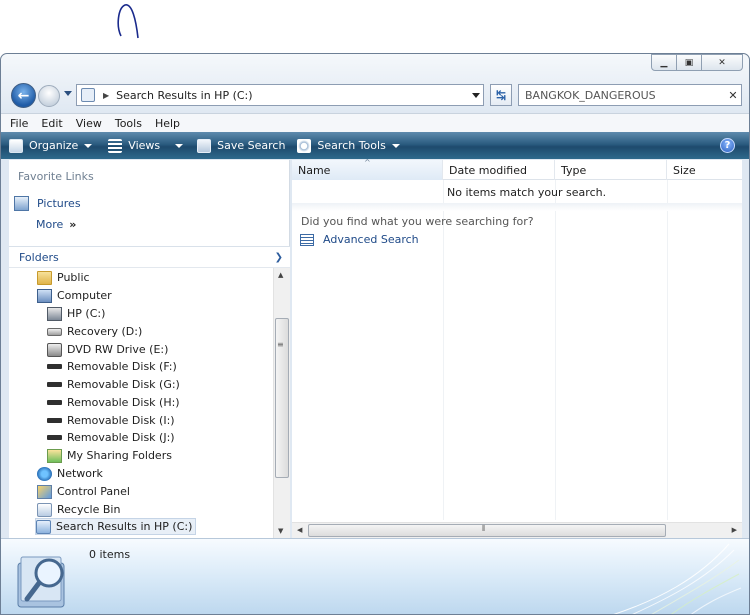 The width and height of the screenshot is (750, 615). What do you see at coordinates (113, 384) in the screenshot?
I see `tree-item-removable-g: Removable Disk (G:)` at bounding box center [113, 384].